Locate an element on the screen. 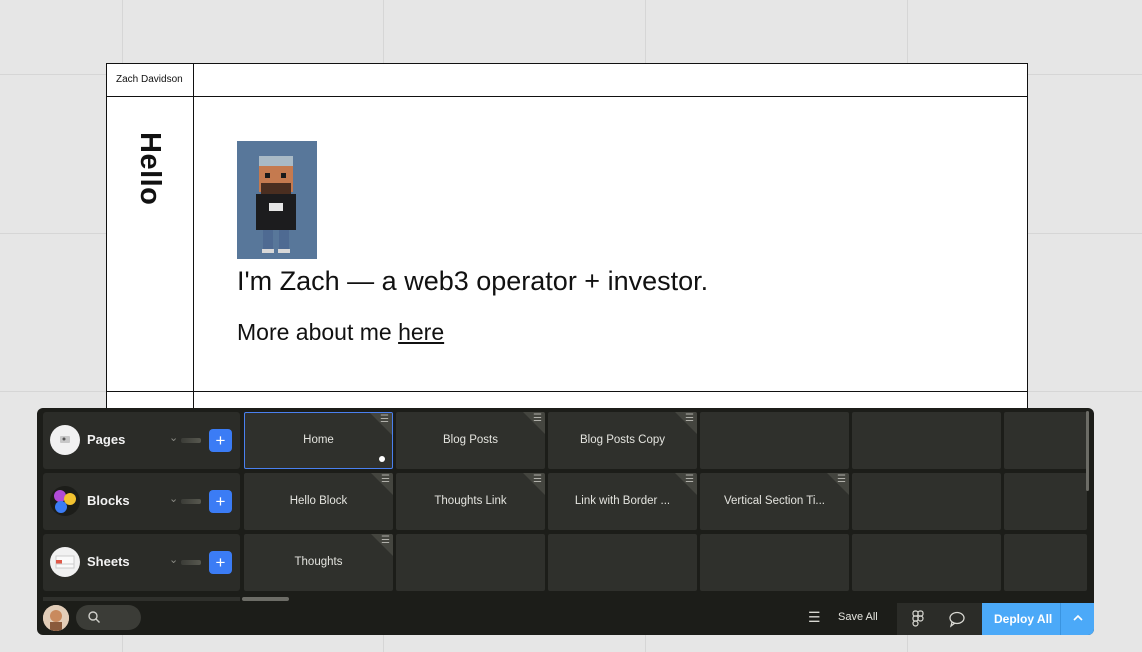 The image size is (1142, 652). page-card-home: ☰ Home is located at coordinates (318, 440).